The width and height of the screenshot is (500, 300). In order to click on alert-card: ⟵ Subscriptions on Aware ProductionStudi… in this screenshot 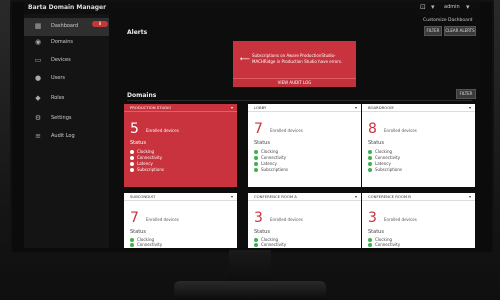, I will do `click(294, 64)`.